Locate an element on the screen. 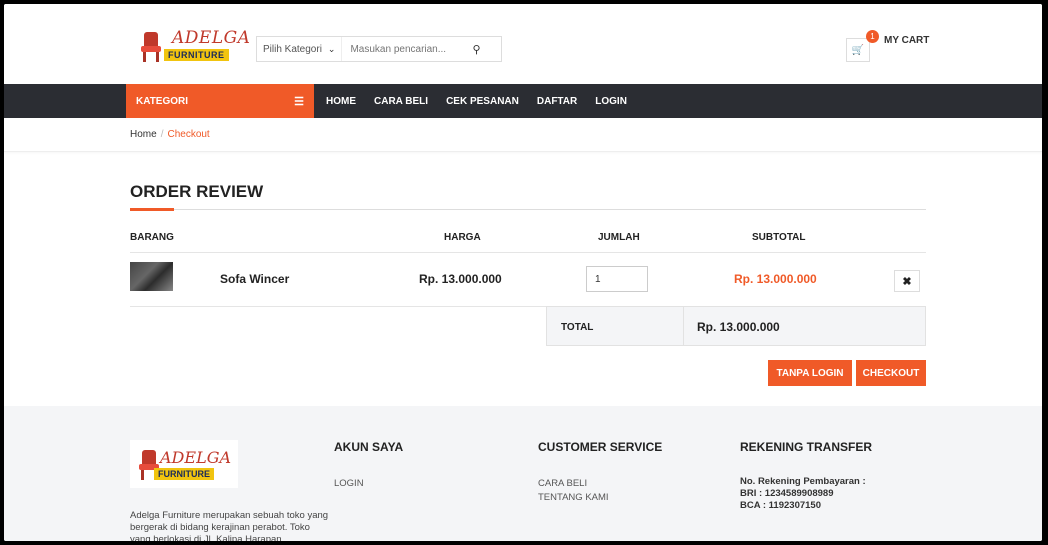  kategori-label: KATEGORI is located at coordinates (162, 101).